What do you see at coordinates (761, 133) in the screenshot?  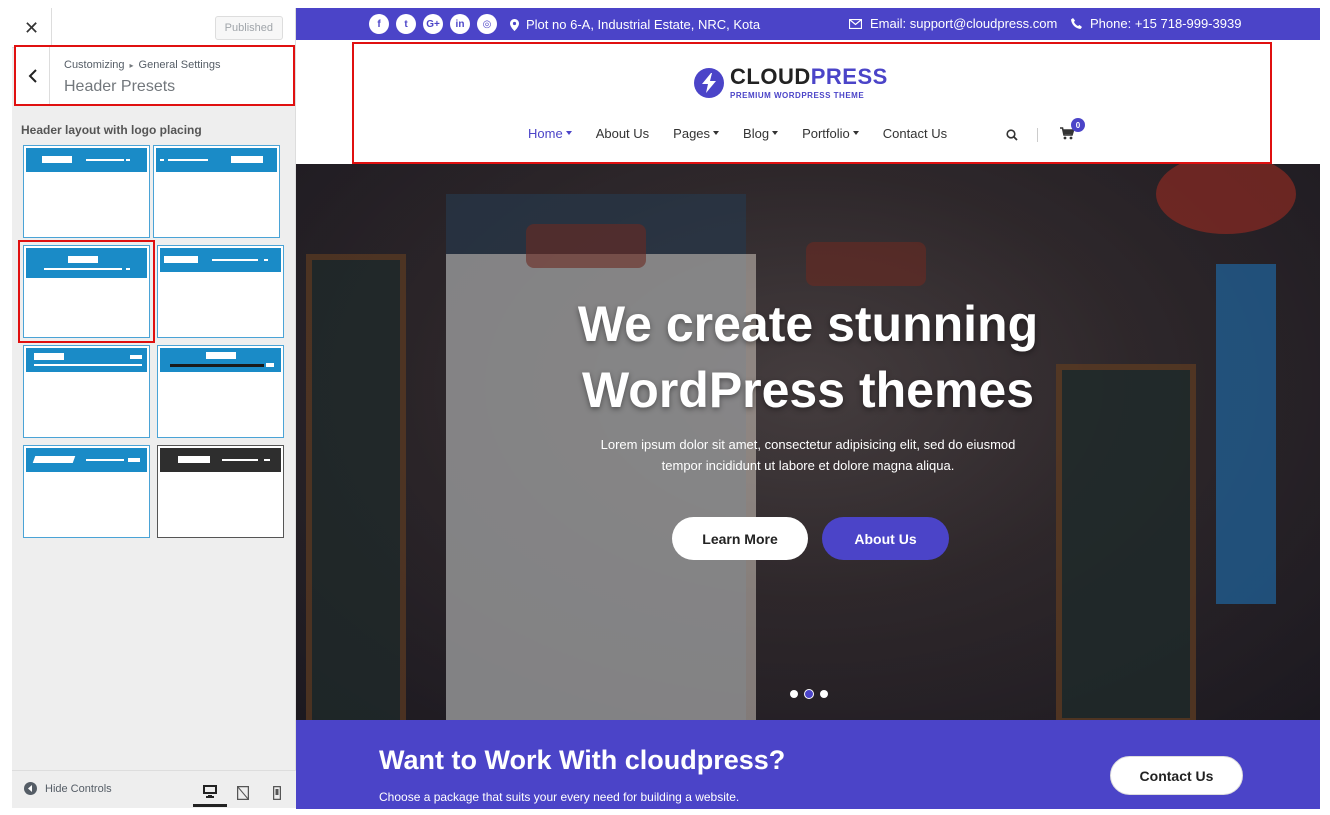 I see `nav-item-blog: Blog` at bounding box center [761, 133].